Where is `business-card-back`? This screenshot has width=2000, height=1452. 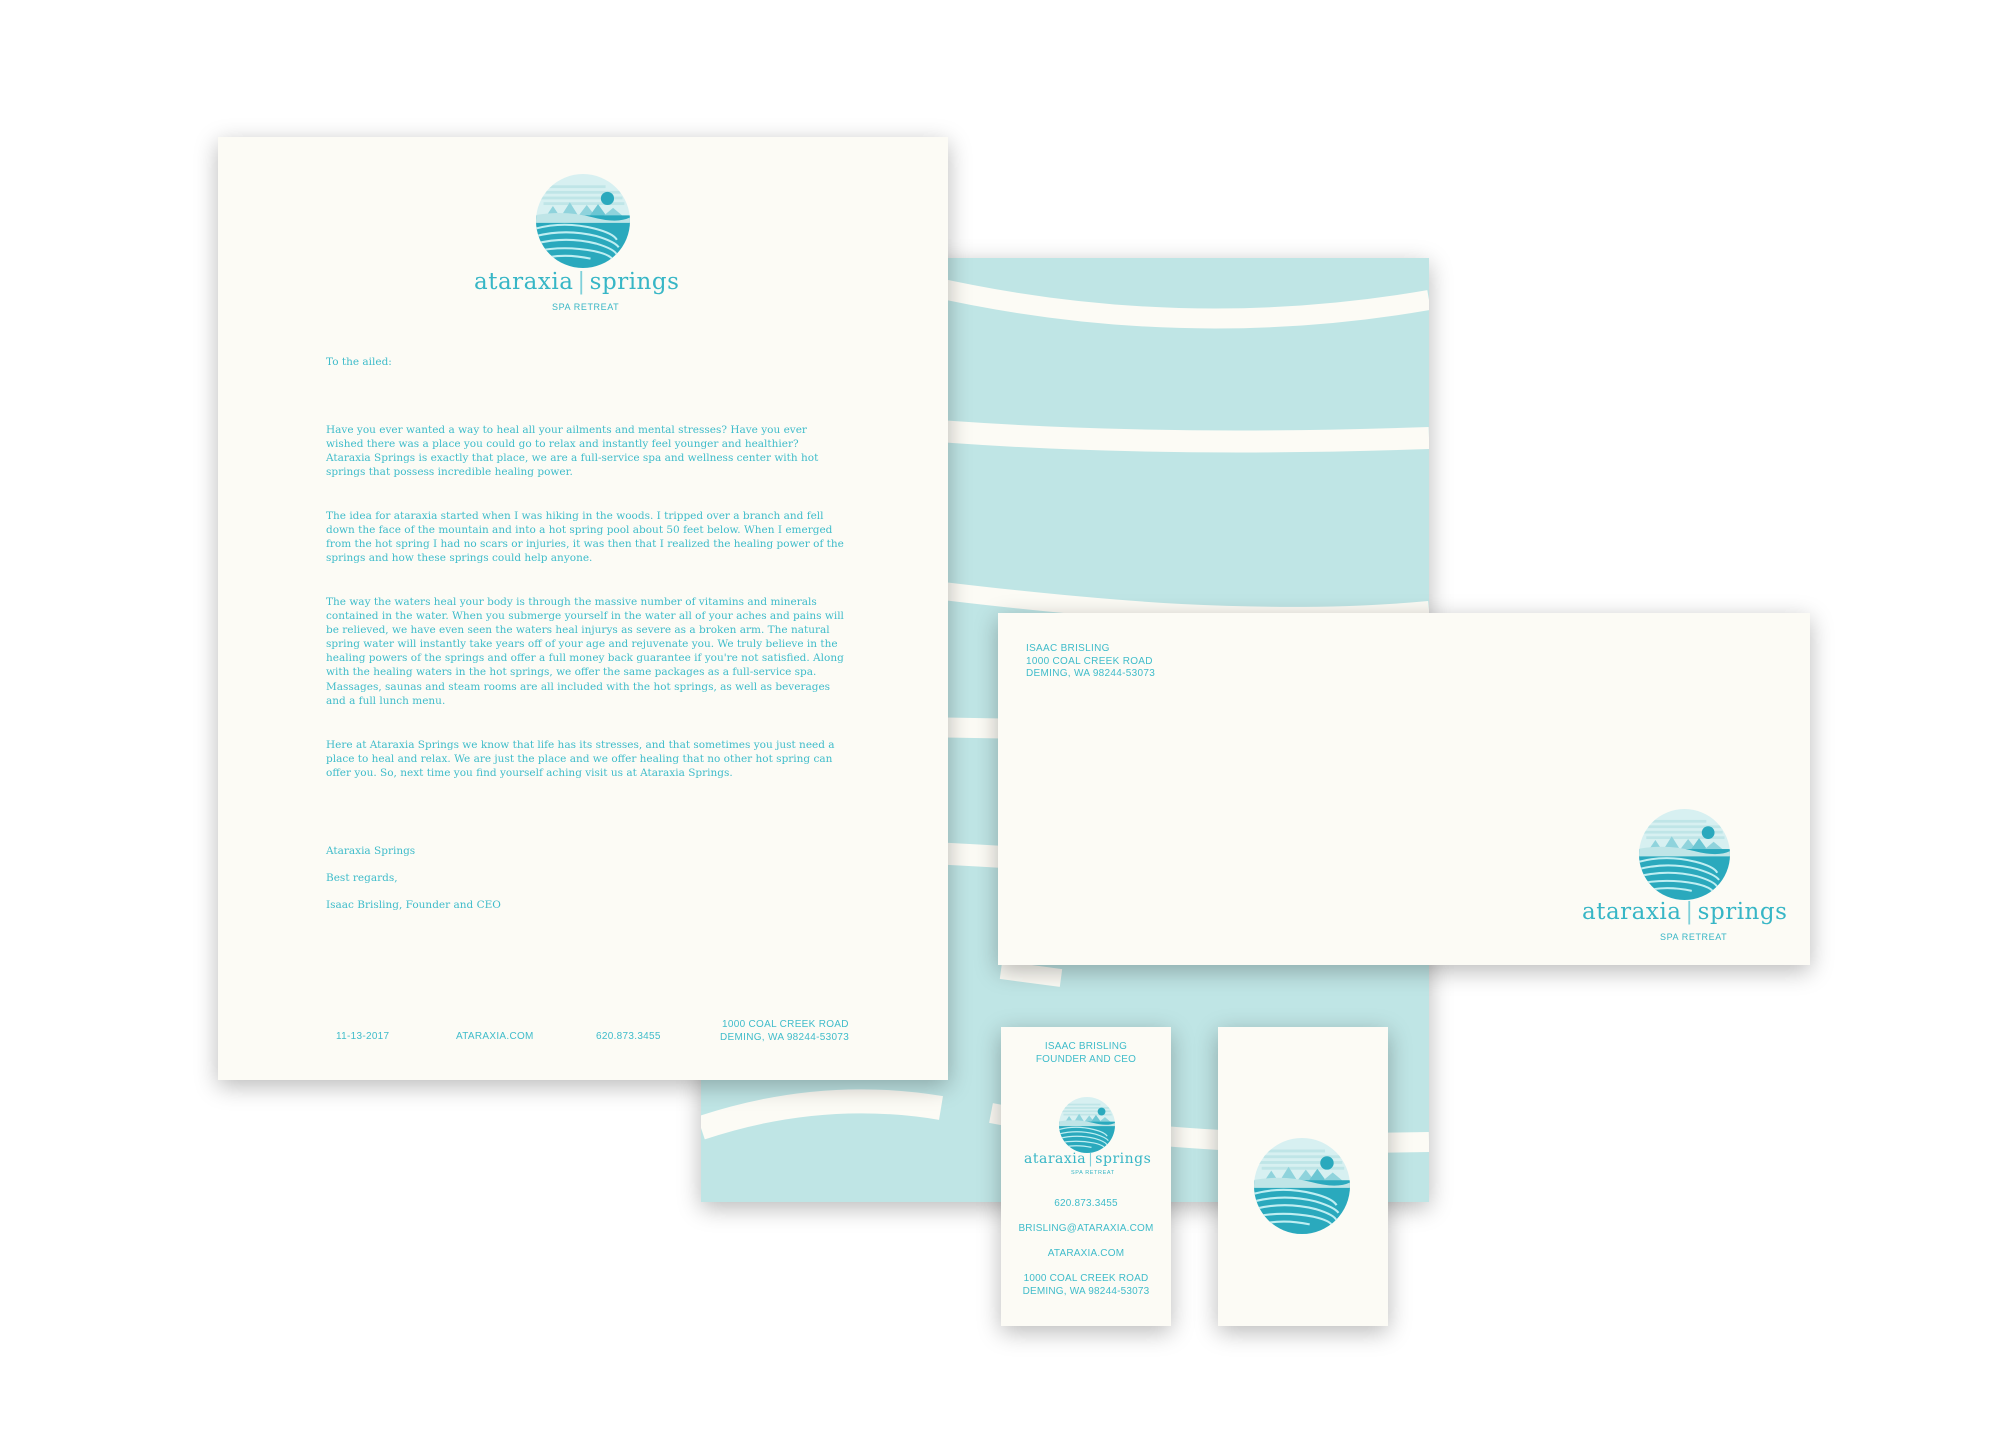
business-card-back is located at coordinates (1303, 1176).